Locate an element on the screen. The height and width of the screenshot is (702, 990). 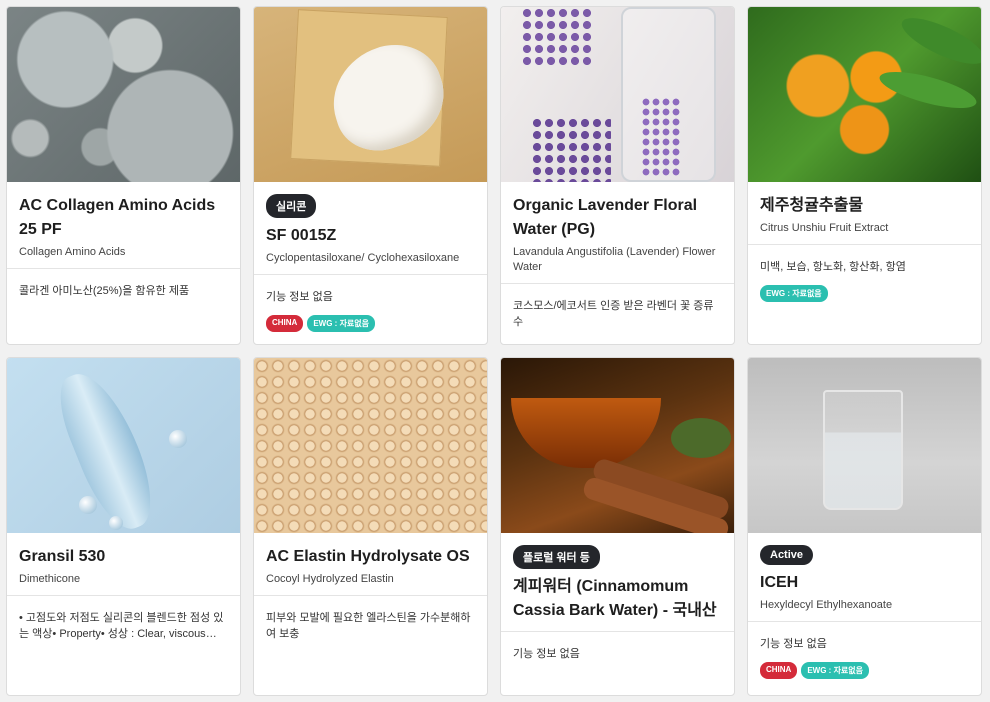
card-header: Active ICEH Hexyldecyl Ethylhexanoate is located at coordinates (864, 577).